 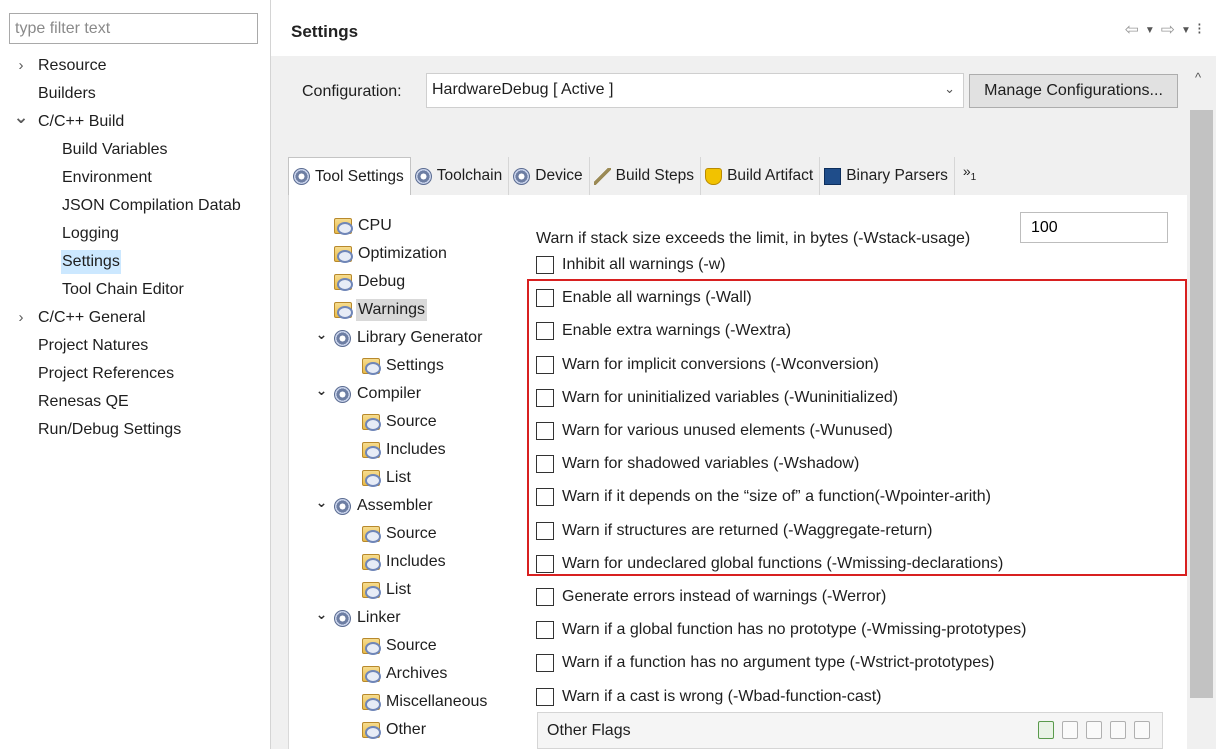 What do you see at coordinates (135, 290) in the screenshot?
I see `nav-item: Tool Chain Editor` at bounding box center [135, 290].